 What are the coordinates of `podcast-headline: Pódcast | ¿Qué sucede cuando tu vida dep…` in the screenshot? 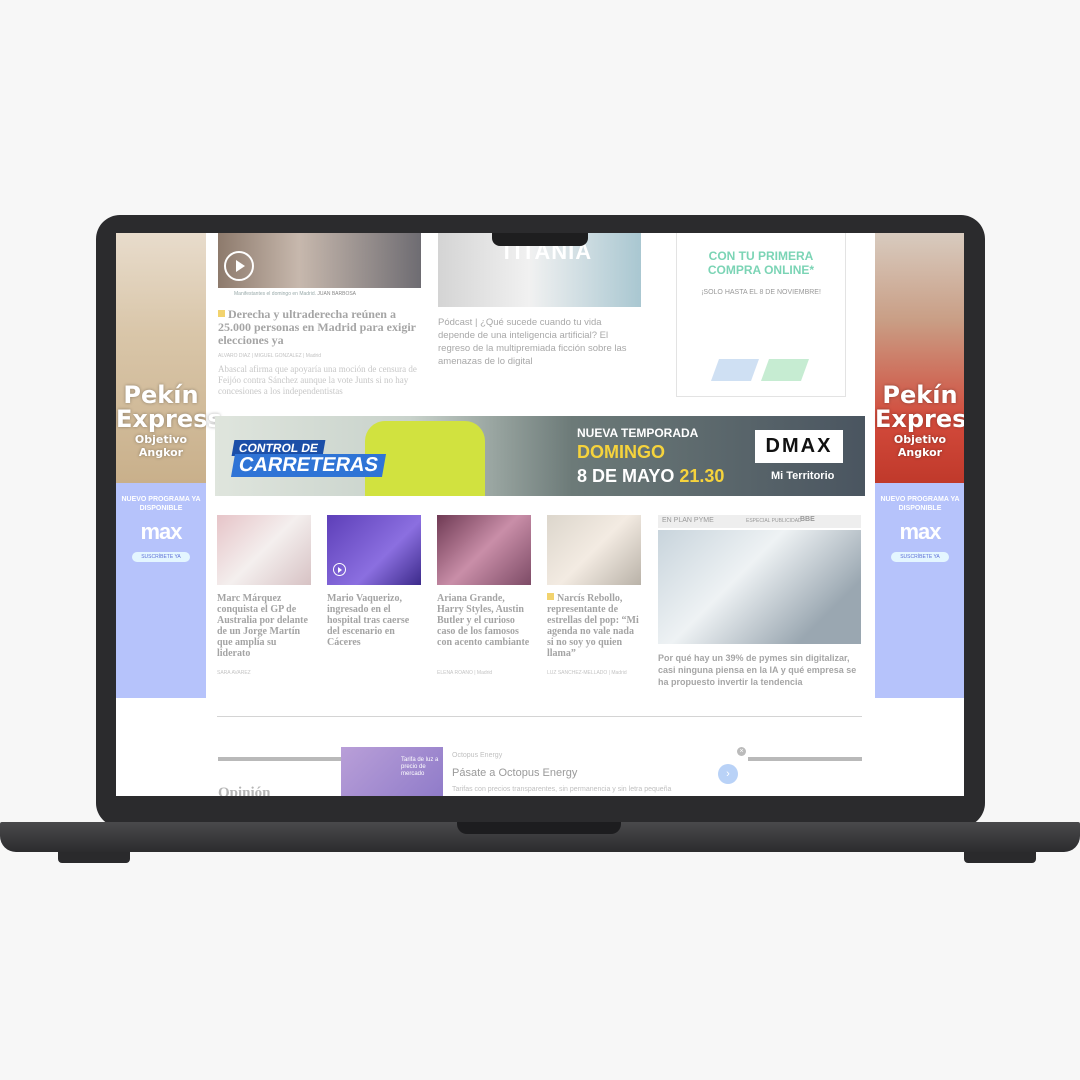 It's located at (538, 342).